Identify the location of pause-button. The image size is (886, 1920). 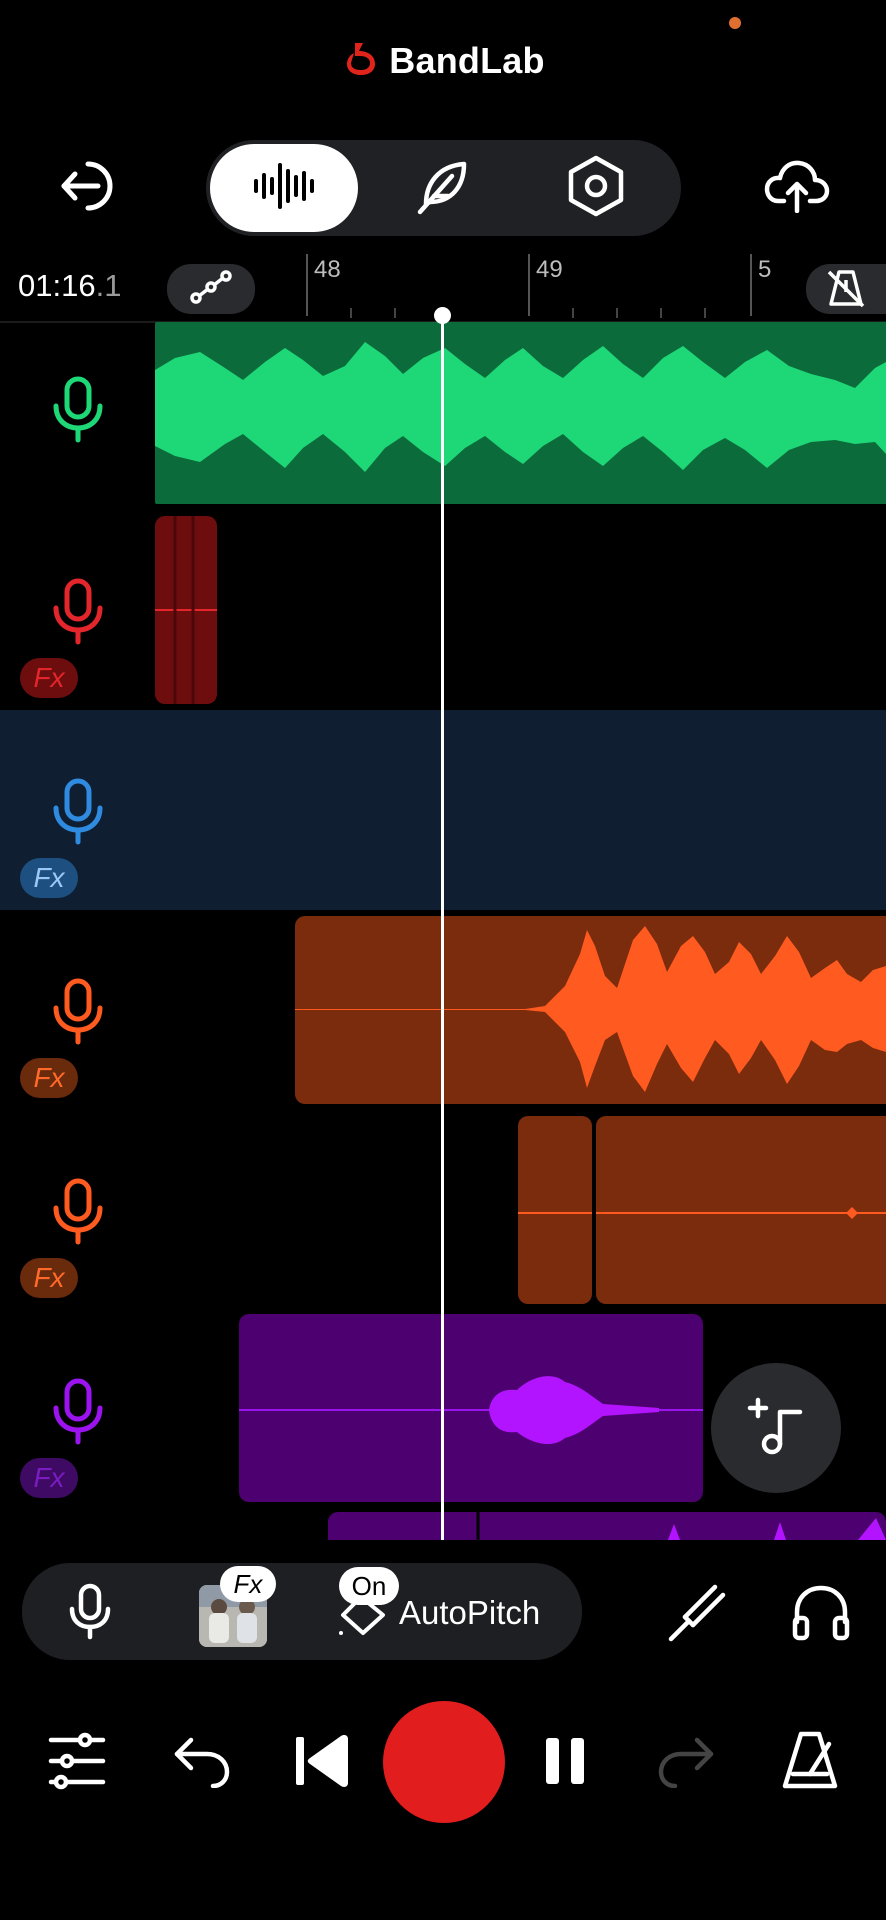
(565, 1763).